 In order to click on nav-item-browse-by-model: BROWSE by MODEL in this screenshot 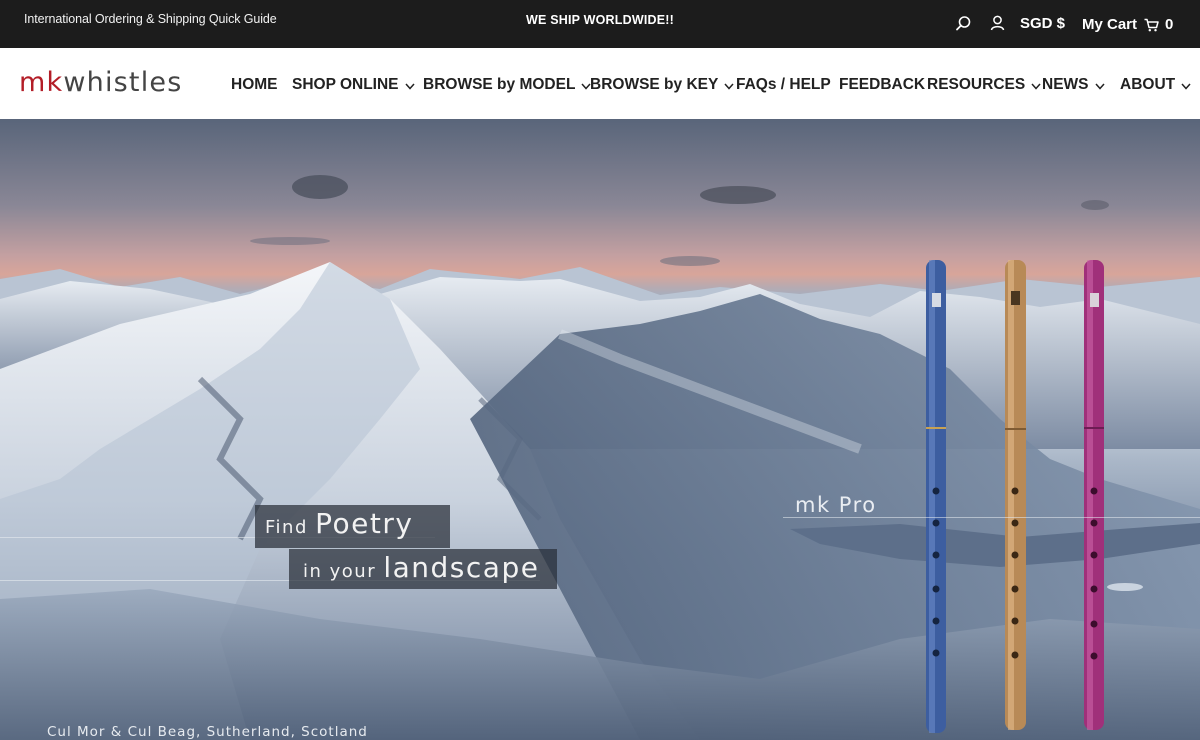, I will do `click(507, 85)`.